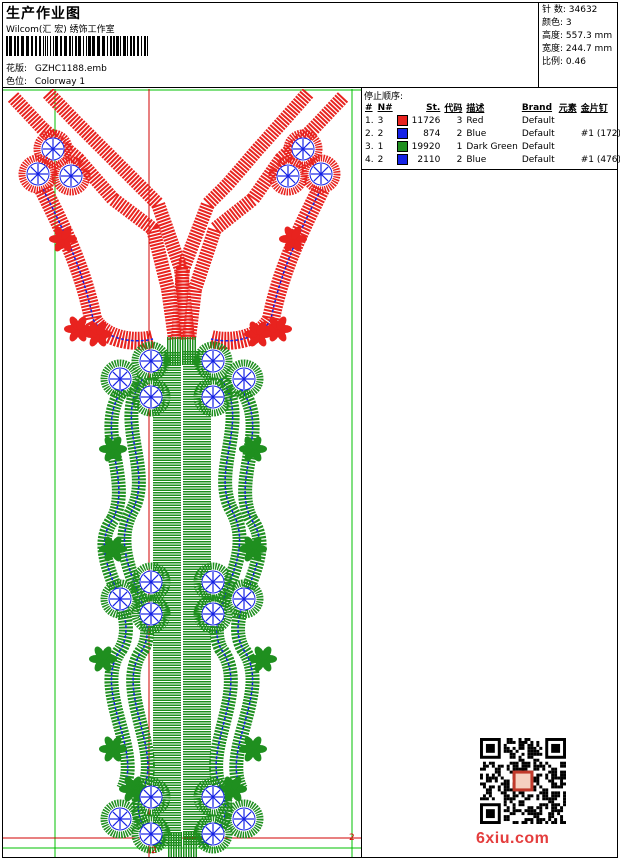 This screenshot has height=860, width=620. What do you see at coordinates (459, 120) in the screenshot?
I see `cell-code: 3` at bounding box center [459, 120].